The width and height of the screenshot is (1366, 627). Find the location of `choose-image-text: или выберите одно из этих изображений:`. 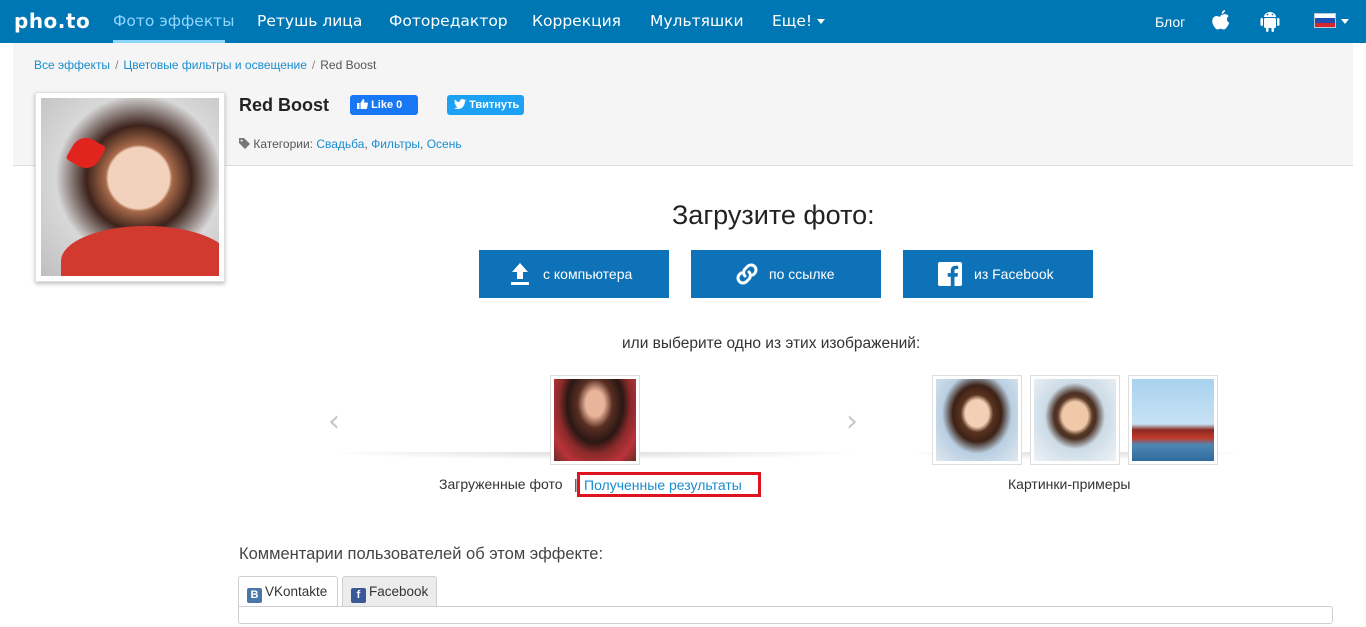

choose-image-text: или выберите одно из этих изображений: is located at coordinates (771, 343).